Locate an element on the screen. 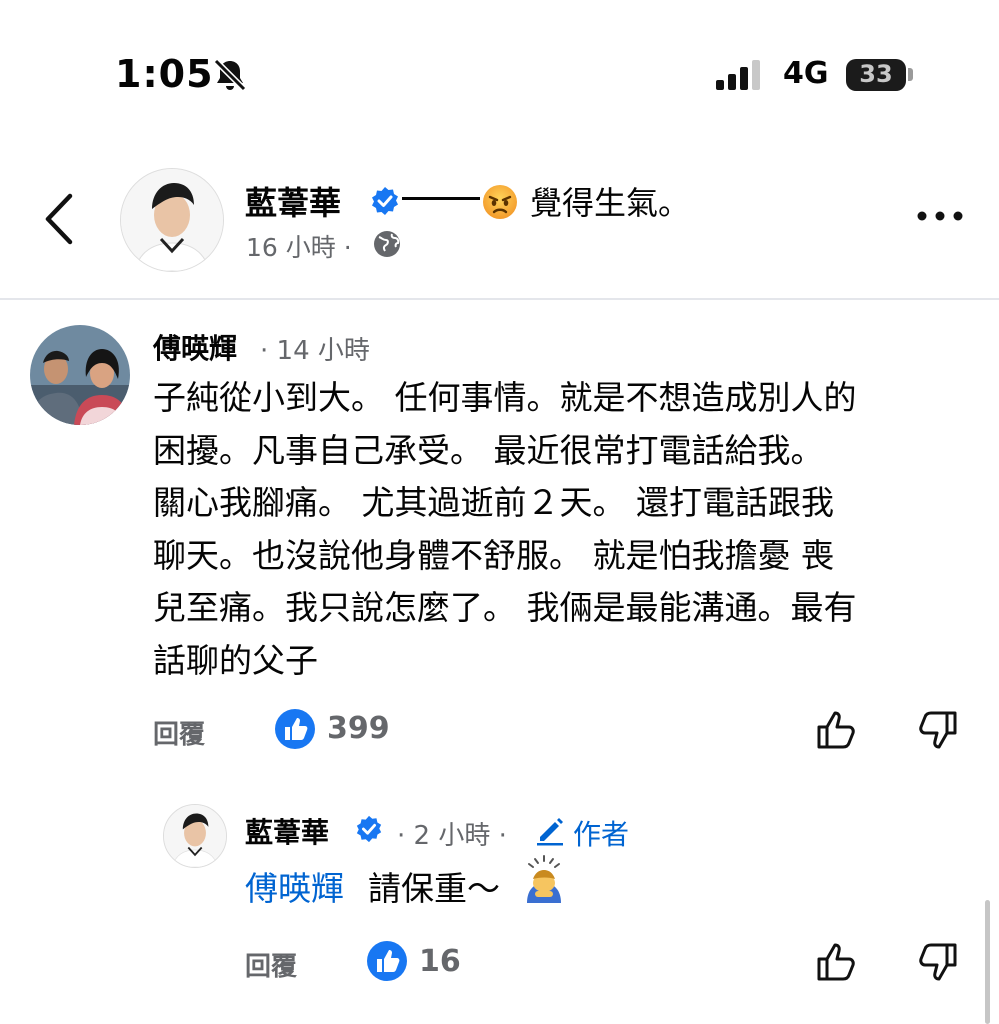 The image size is (999, 1024). comment-line: 關心我腳痛。 尤其過逝前２天。 還打電話跟我 is located at coordinates (493, 502).